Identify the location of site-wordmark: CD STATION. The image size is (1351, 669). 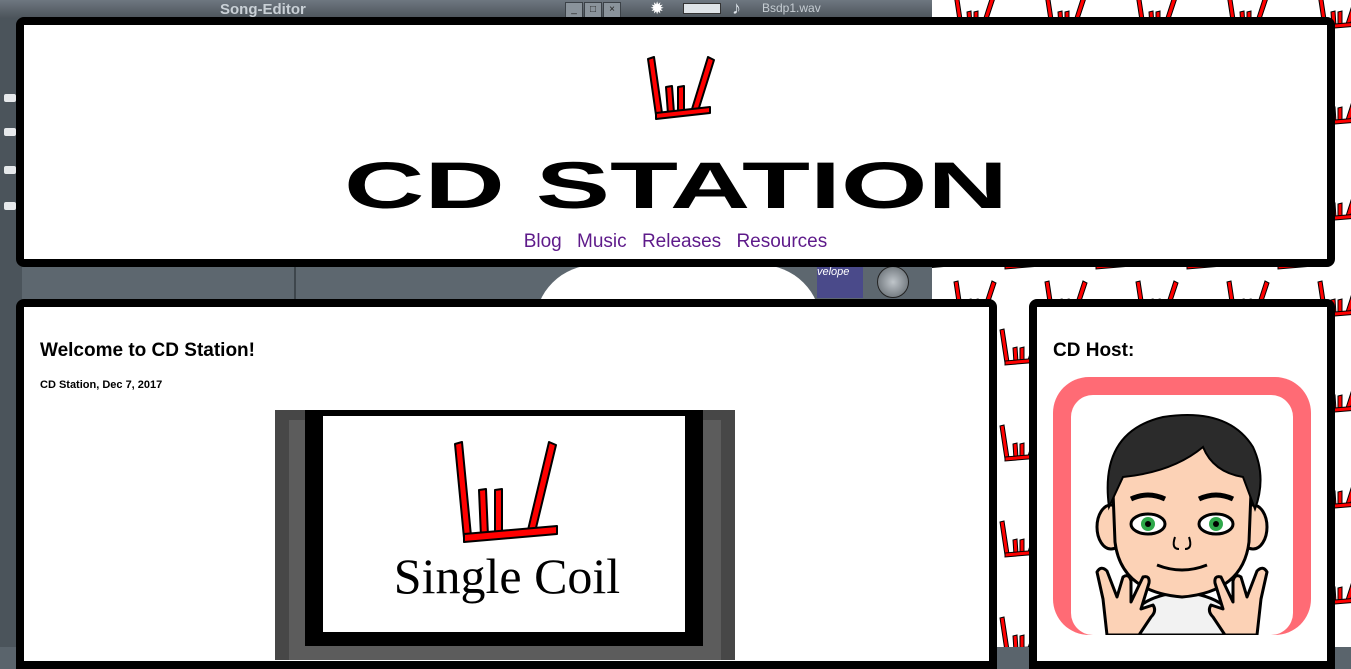
(676, 186).